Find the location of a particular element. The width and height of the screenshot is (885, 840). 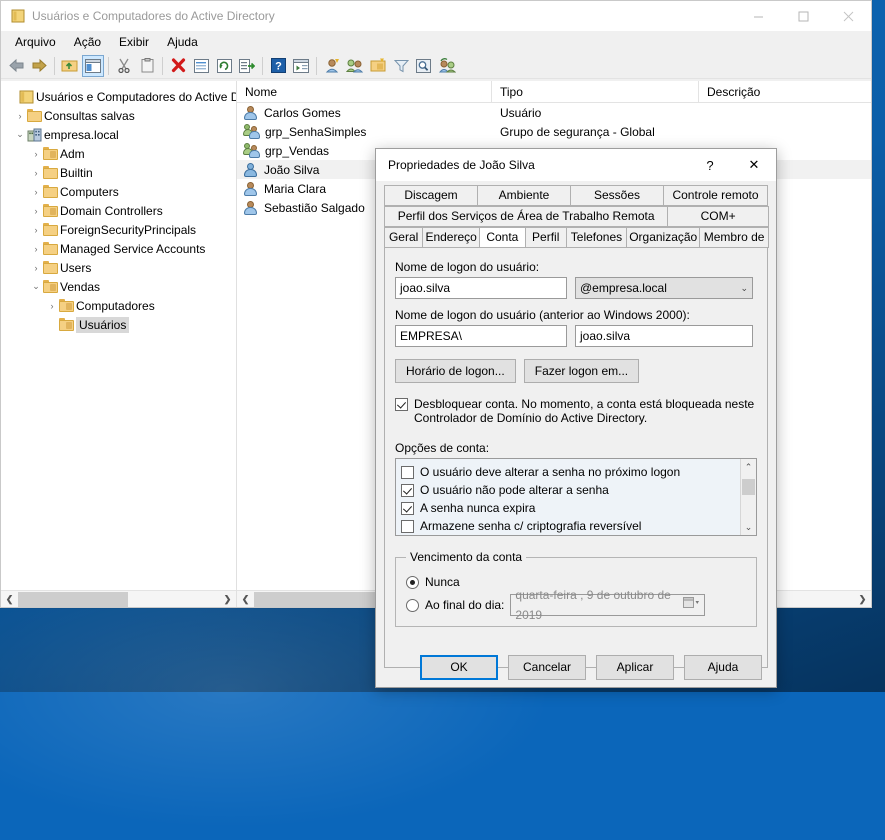

tree-node-consultas-salvas: › Consultas salvas is located at coordinates (118, 115).